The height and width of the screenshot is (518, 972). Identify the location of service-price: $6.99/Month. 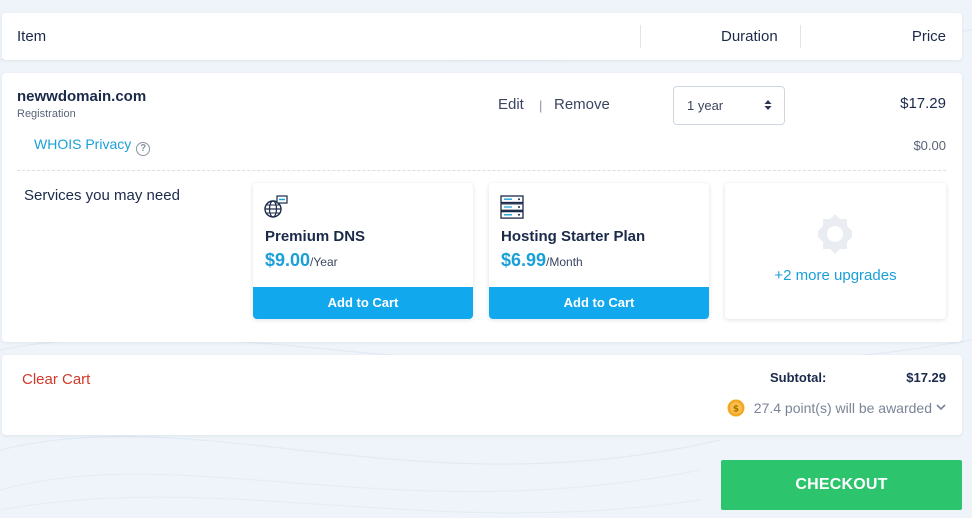
(542, 260).